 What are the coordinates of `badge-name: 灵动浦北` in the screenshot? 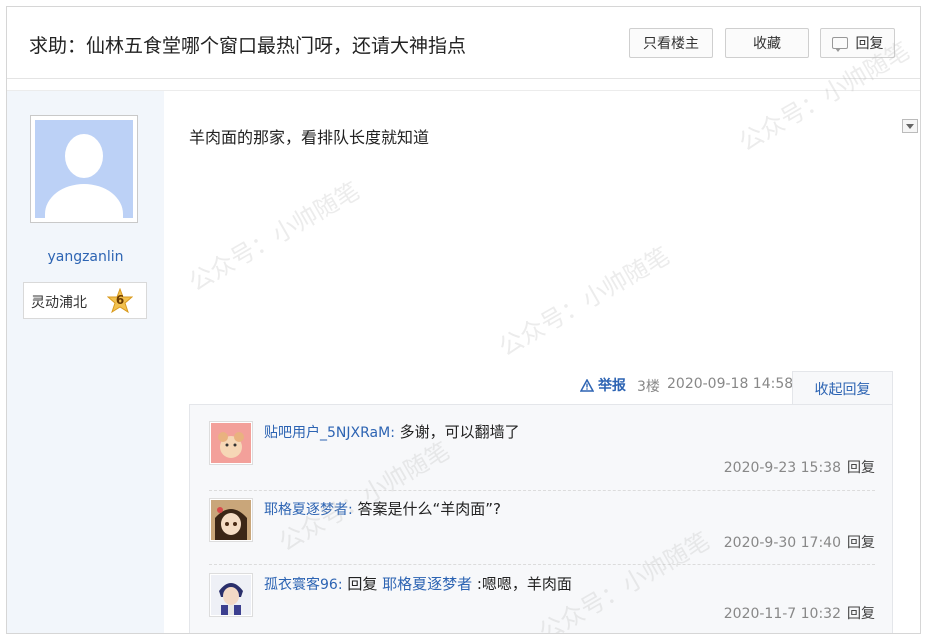 It's located at (59, 303).